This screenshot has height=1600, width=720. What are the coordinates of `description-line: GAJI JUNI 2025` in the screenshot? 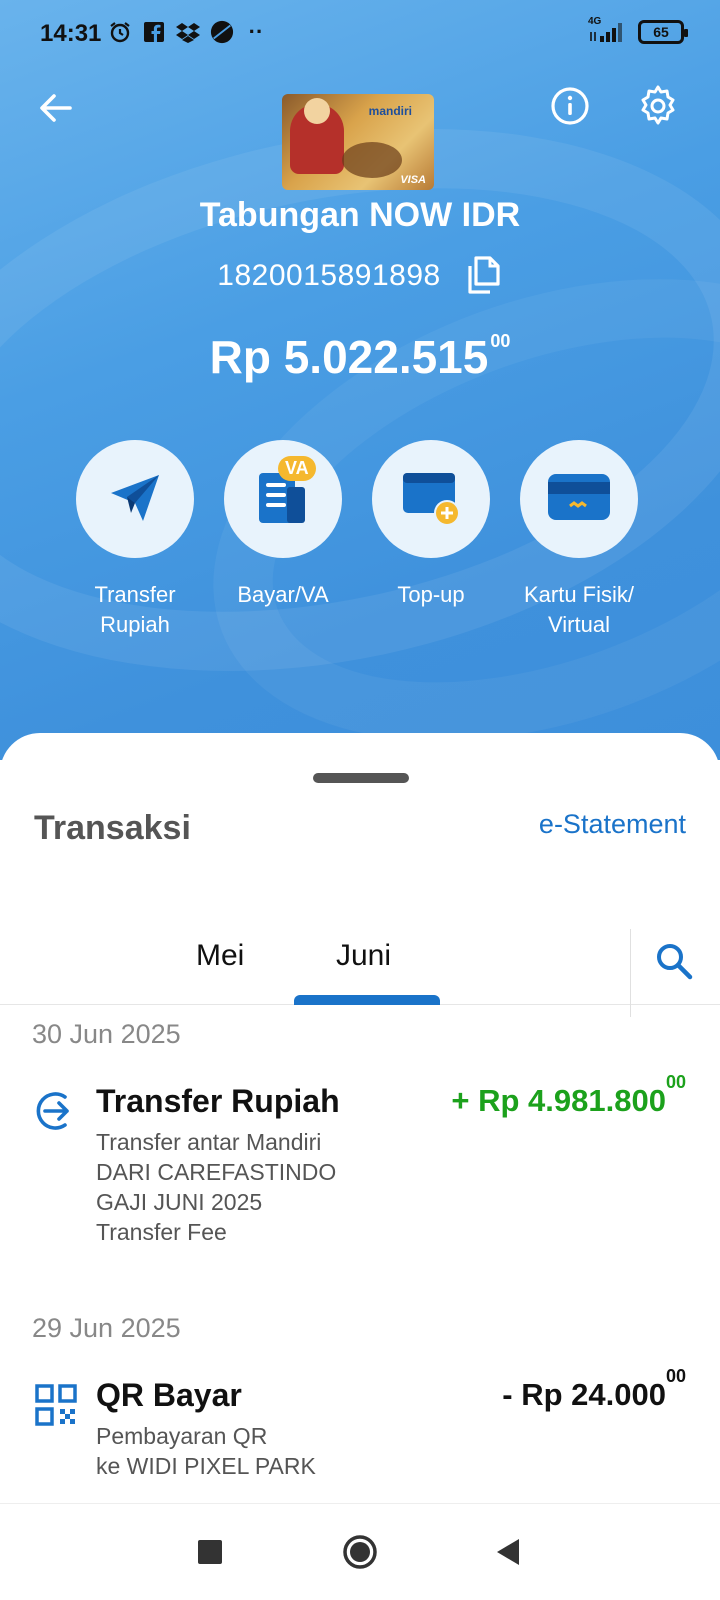 It's located at (179, 1202).